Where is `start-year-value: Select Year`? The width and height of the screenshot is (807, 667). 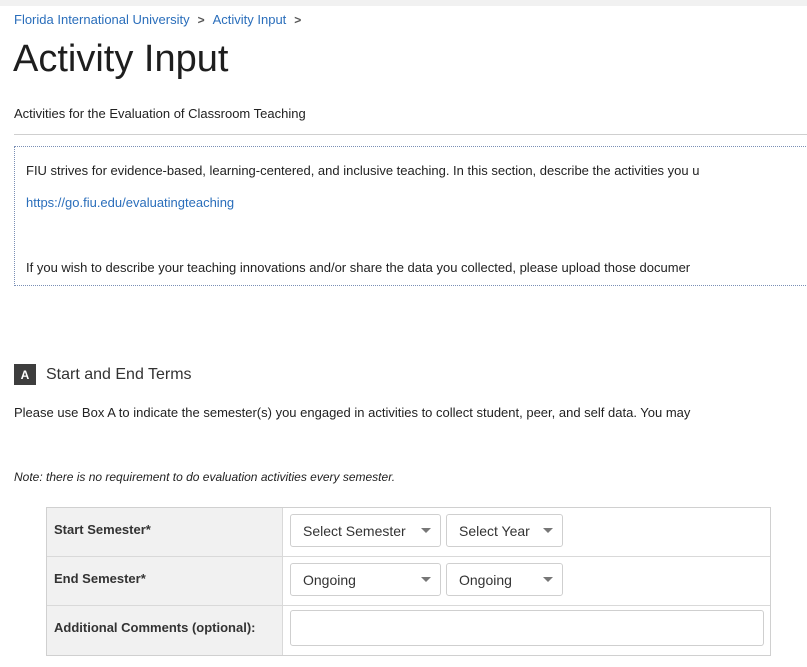 start-year-value: Select Year is located at coordinates (494, 530).